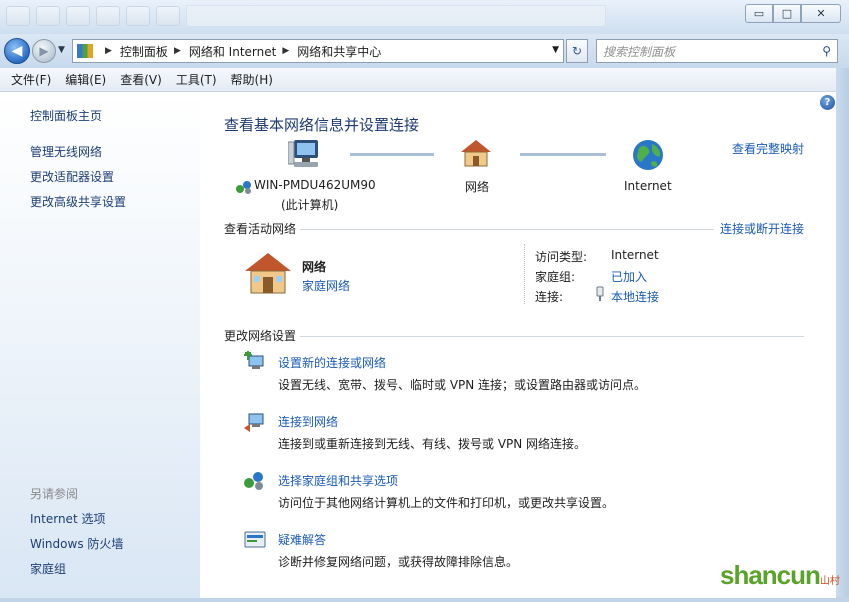 The height and width of the screenshot is (602, 849). I want to click on see-also-internet-options: Internet 选项, so click(67, 518).